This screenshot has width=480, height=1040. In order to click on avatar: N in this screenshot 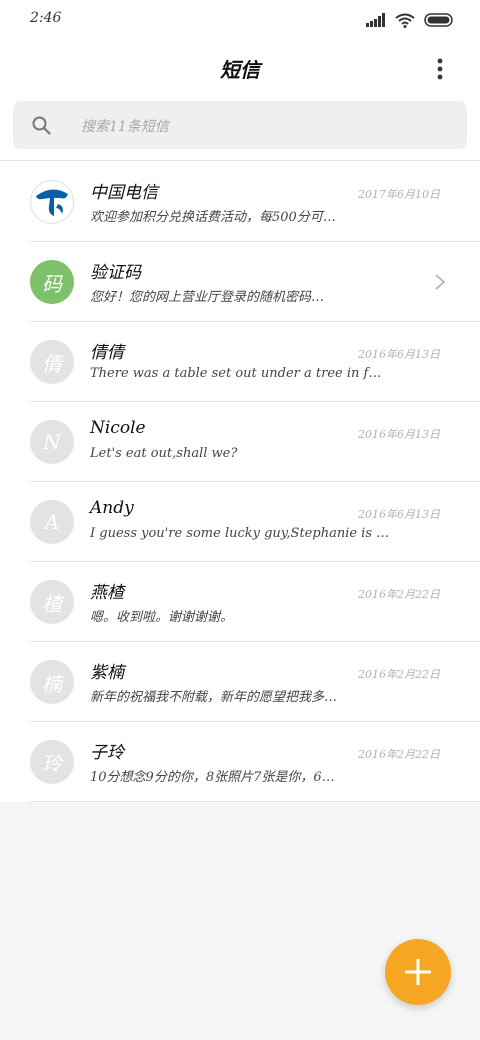, I will do `click(52, 442)`.